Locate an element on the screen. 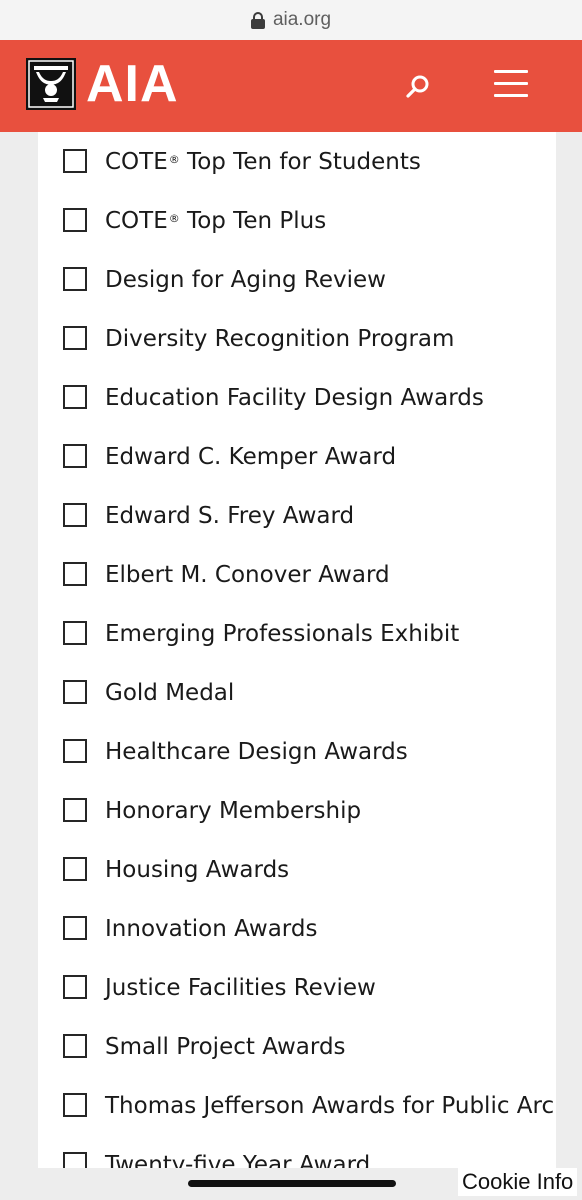 This screenshot has height=1200, width=582. filter-item: COTE® Top Ten Plus is located at coordinates (297, 220).